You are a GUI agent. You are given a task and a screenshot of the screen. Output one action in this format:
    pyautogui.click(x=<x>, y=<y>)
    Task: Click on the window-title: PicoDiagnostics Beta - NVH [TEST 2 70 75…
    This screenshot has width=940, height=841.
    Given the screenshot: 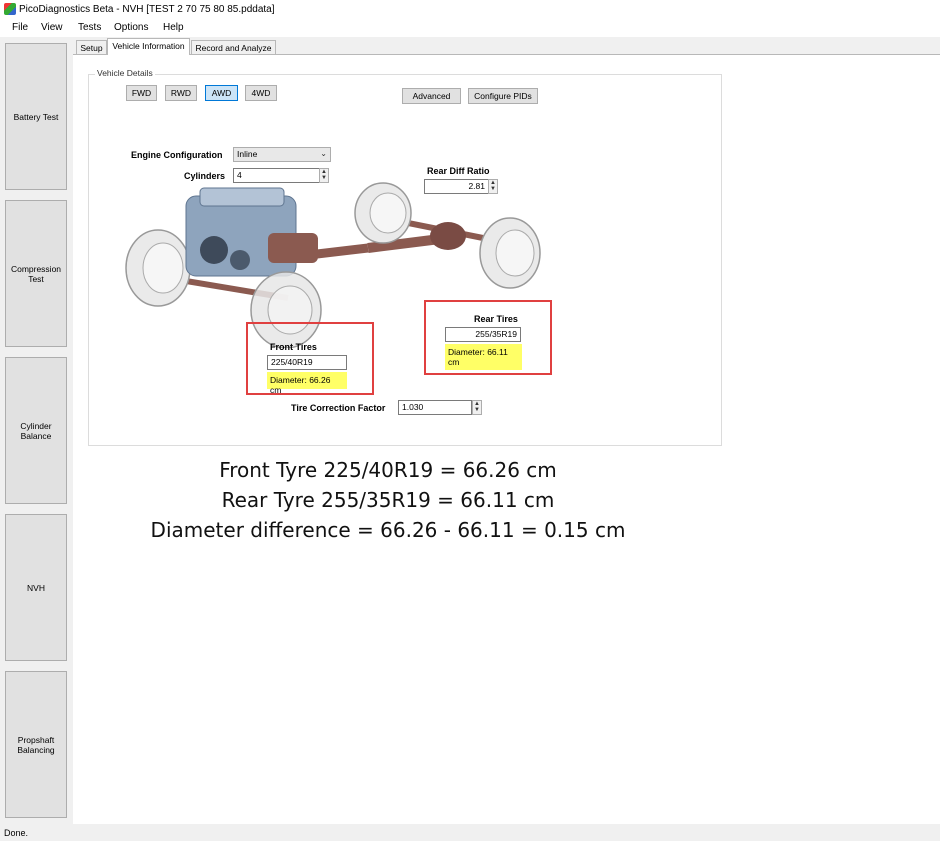 What is the action you would take?
    pyautogui.click(x=147, y=9)
    